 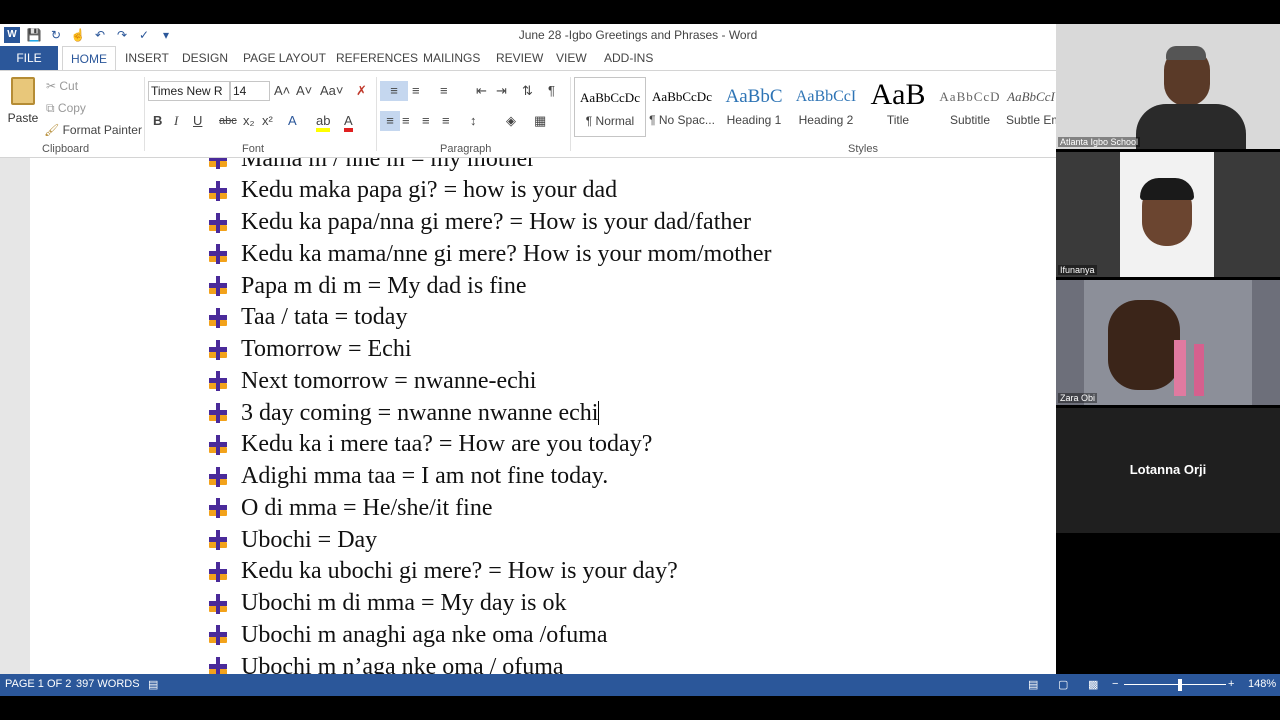 I want to click on bullets-icon: ≡, so click(x=394, y=91).